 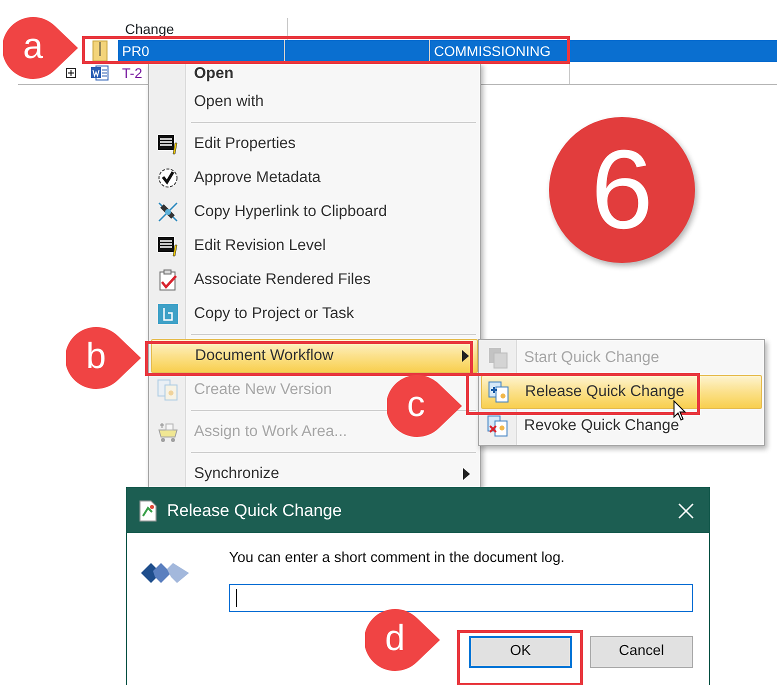 What do you see at coordinates (198, 74) in the screenshot?
I see `menu-item: Open` at bounding box center [198, 74].